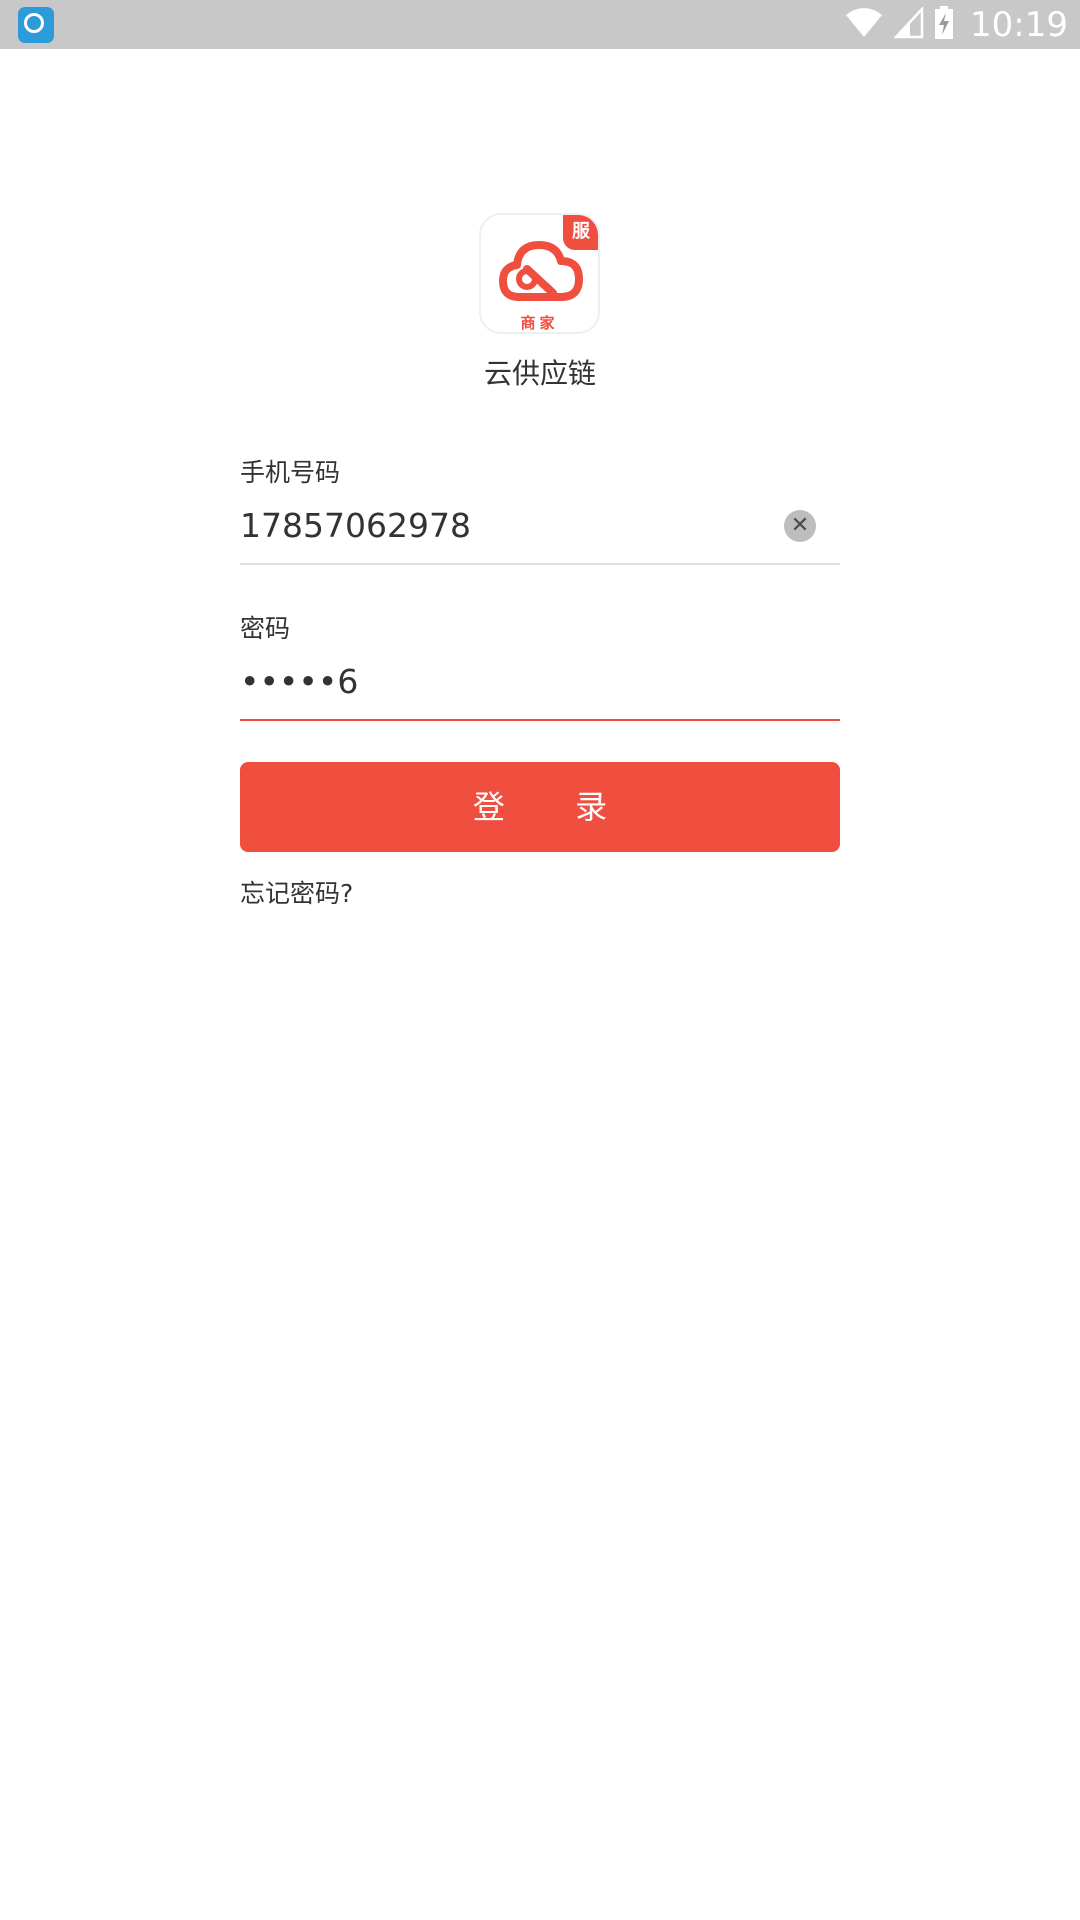  I want to click on status-time: 10:19, so click(1019, 24).